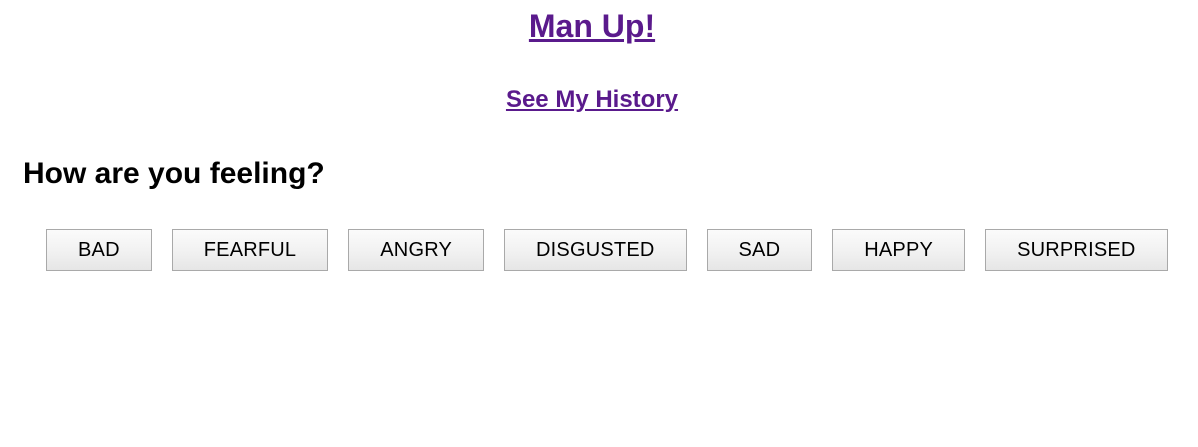 The height and width of the screenshot is (447, 1198). What do you see at coordinates (595, 250) in the screenshot?
I see `feeling-button-disgusted: DISGUSTED` at bounding box center [595, 250].